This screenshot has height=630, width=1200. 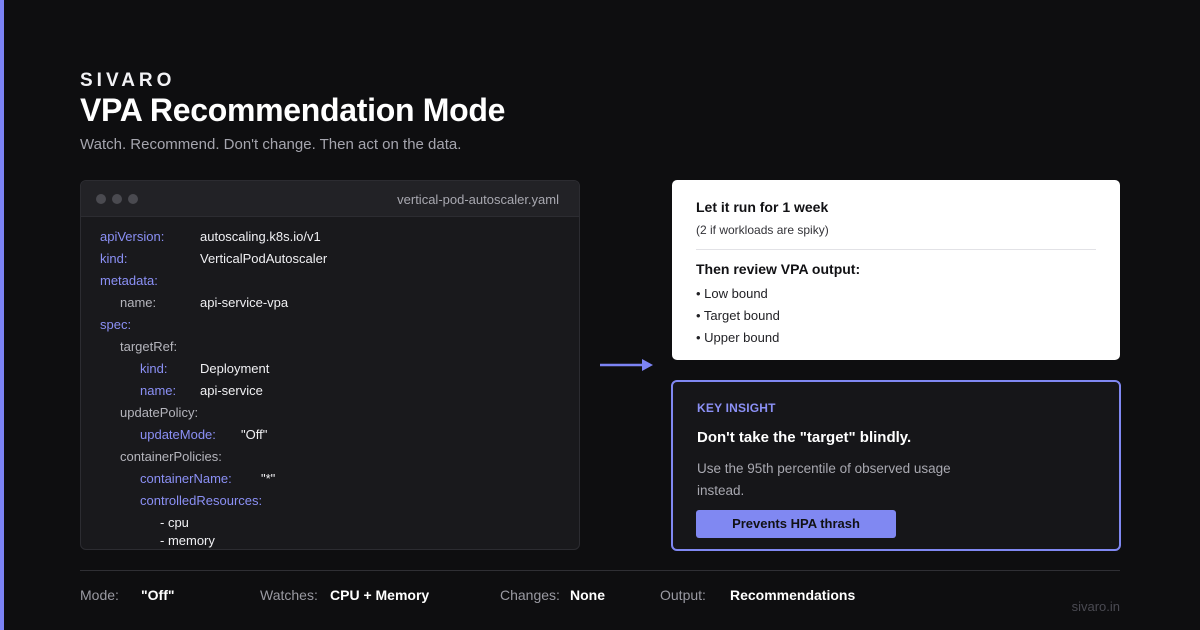 I want to click on code-value: api-service, so click(x=231, y=390).